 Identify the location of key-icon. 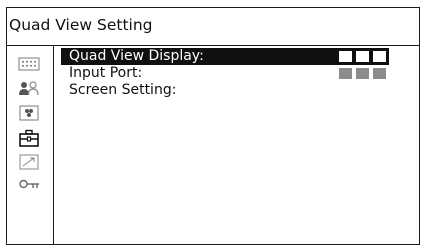
(29, 184).